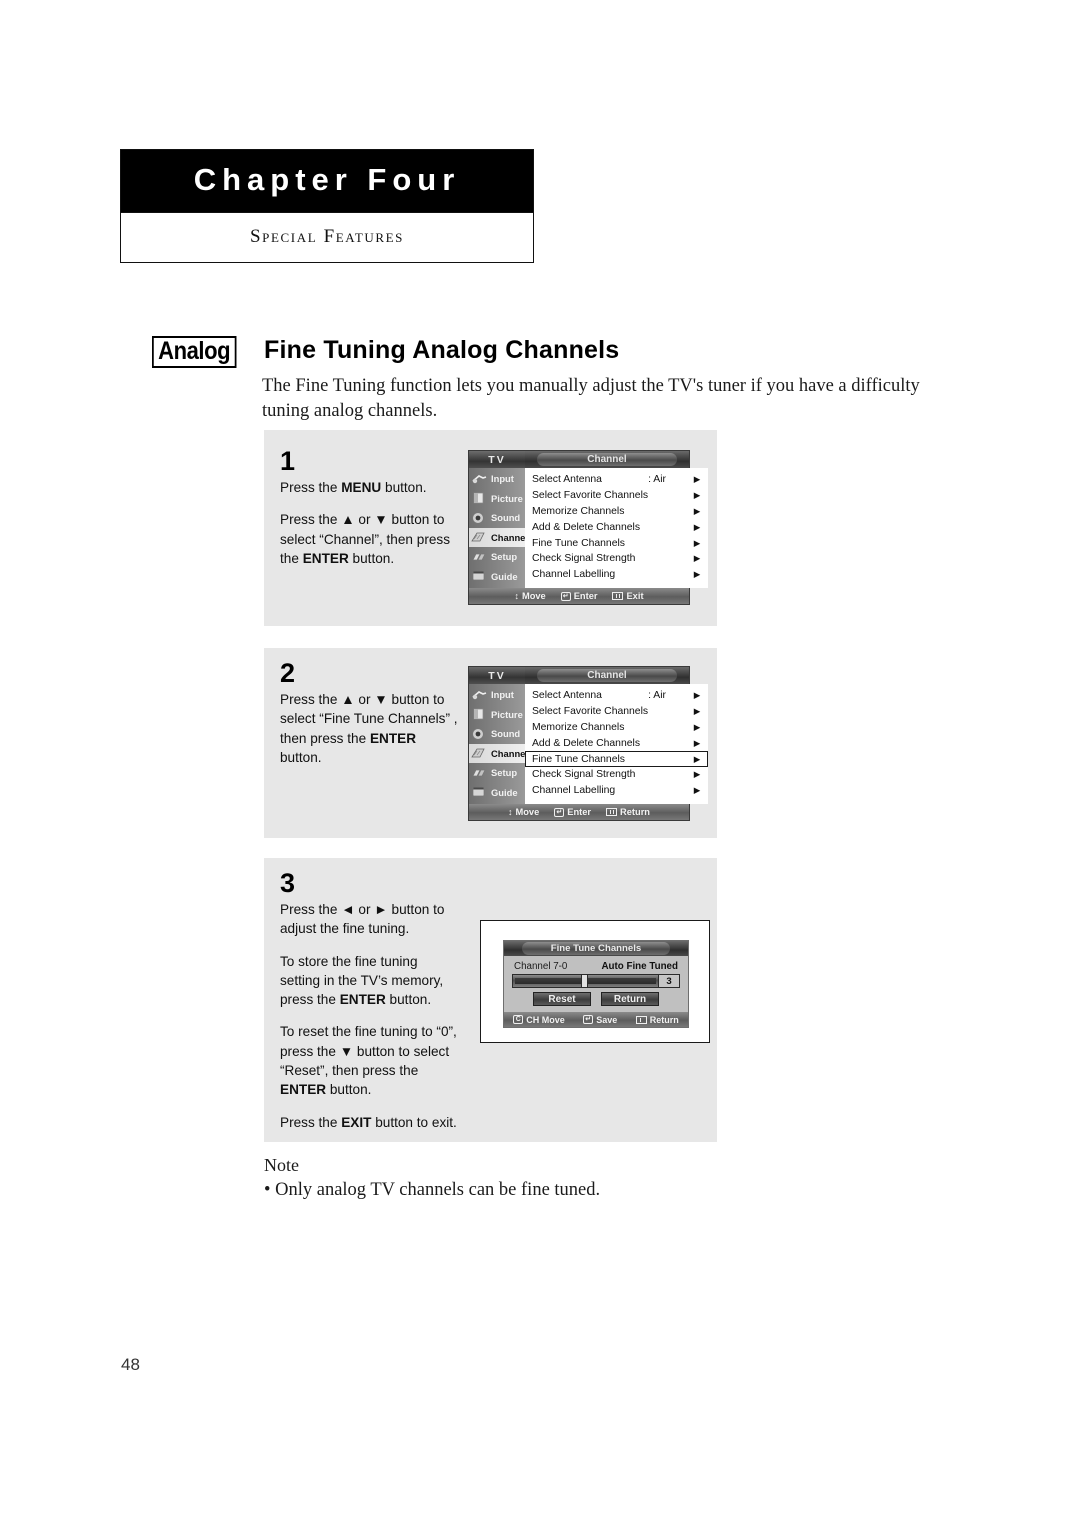 The height and width of the screenshot is (1528, 1080). I want to click on chapter-header: Chapter Four Special Features, so click(327, 206).